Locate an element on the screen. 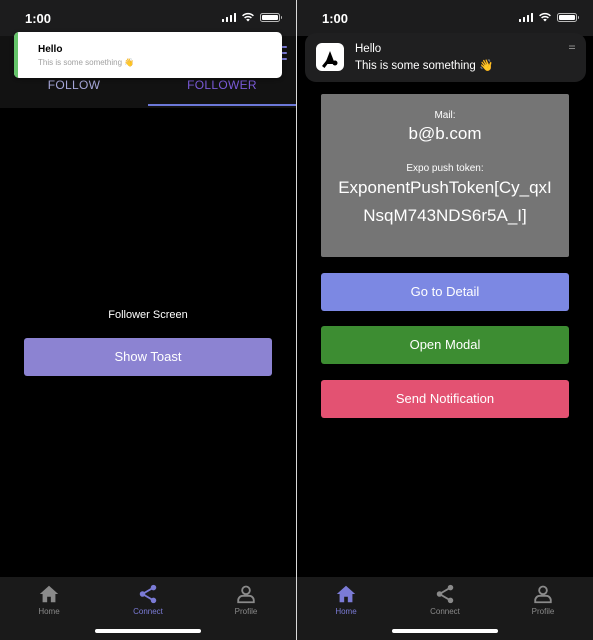  active-tab-indicator is located at coordinates (222, 105).